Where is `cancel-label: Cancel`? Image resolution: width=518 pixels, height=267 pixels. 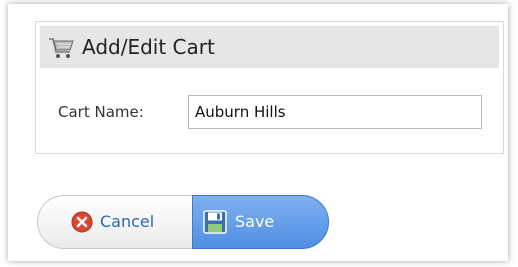
cancel-label: Cancel is located at coordinates (127, 221).